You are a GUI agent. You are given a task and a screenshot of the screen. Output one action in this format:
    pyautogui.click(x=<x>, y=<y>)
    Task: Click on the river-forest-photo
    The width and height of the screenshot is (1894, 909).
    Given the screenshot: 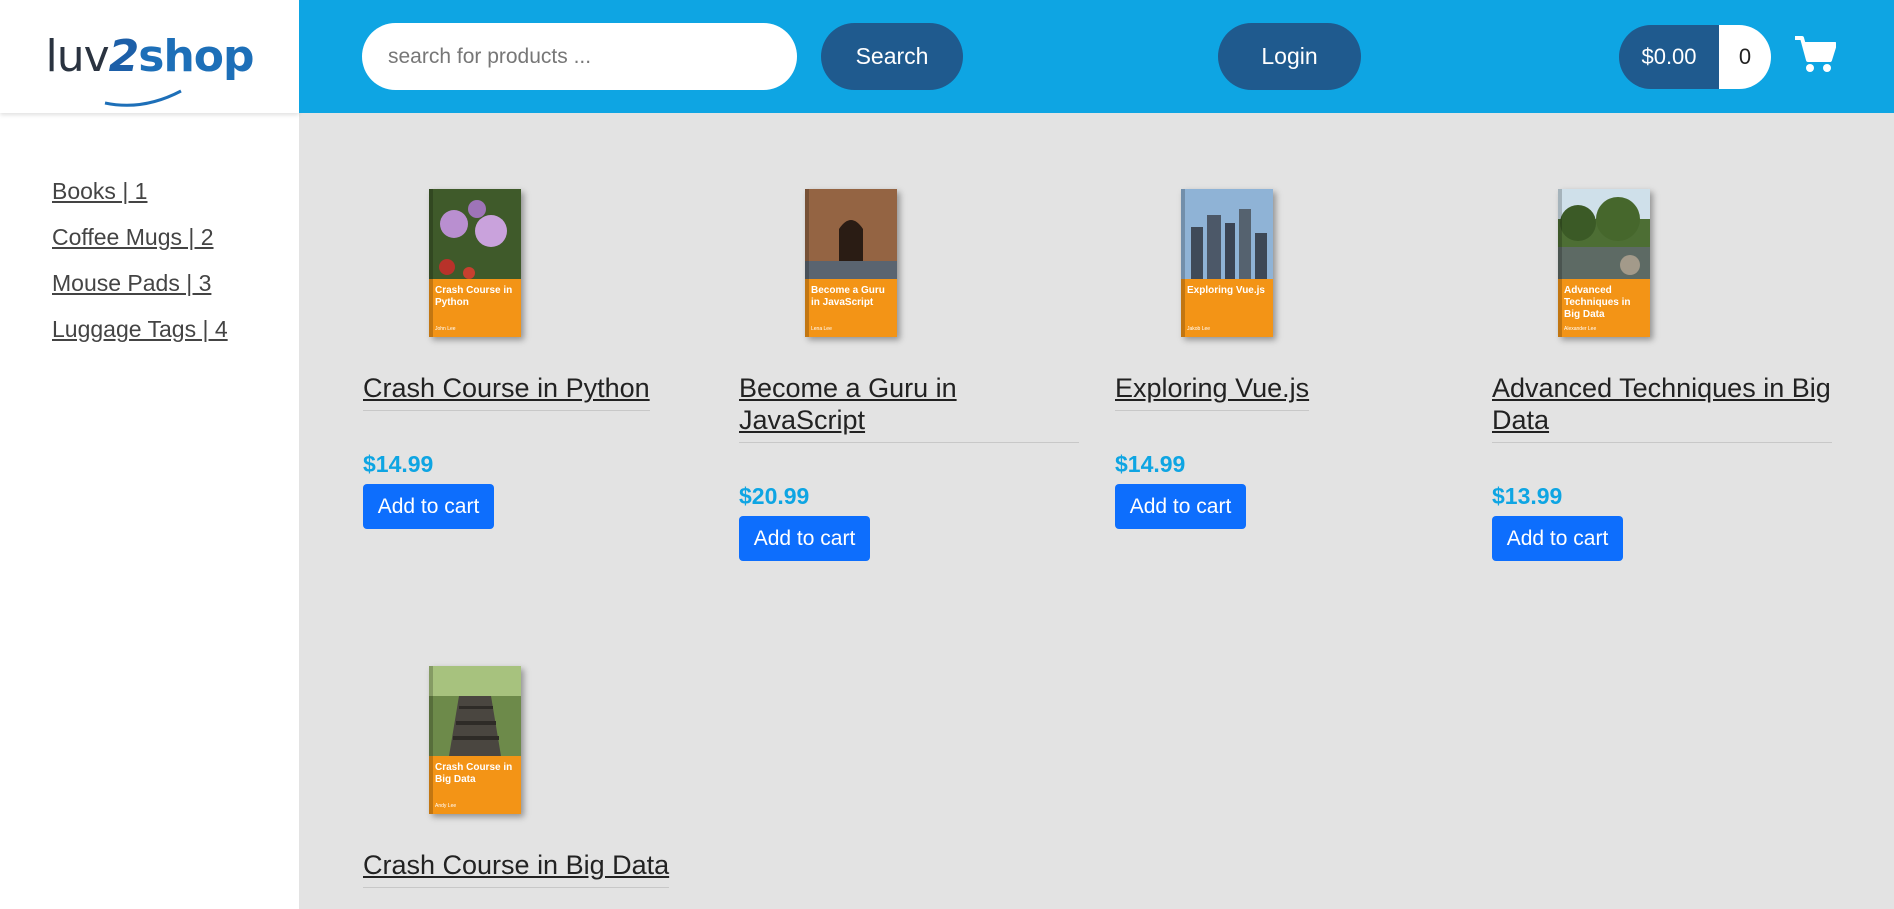 What is the action you would take?
    pyautogui.click(x=1604, y=234)
    